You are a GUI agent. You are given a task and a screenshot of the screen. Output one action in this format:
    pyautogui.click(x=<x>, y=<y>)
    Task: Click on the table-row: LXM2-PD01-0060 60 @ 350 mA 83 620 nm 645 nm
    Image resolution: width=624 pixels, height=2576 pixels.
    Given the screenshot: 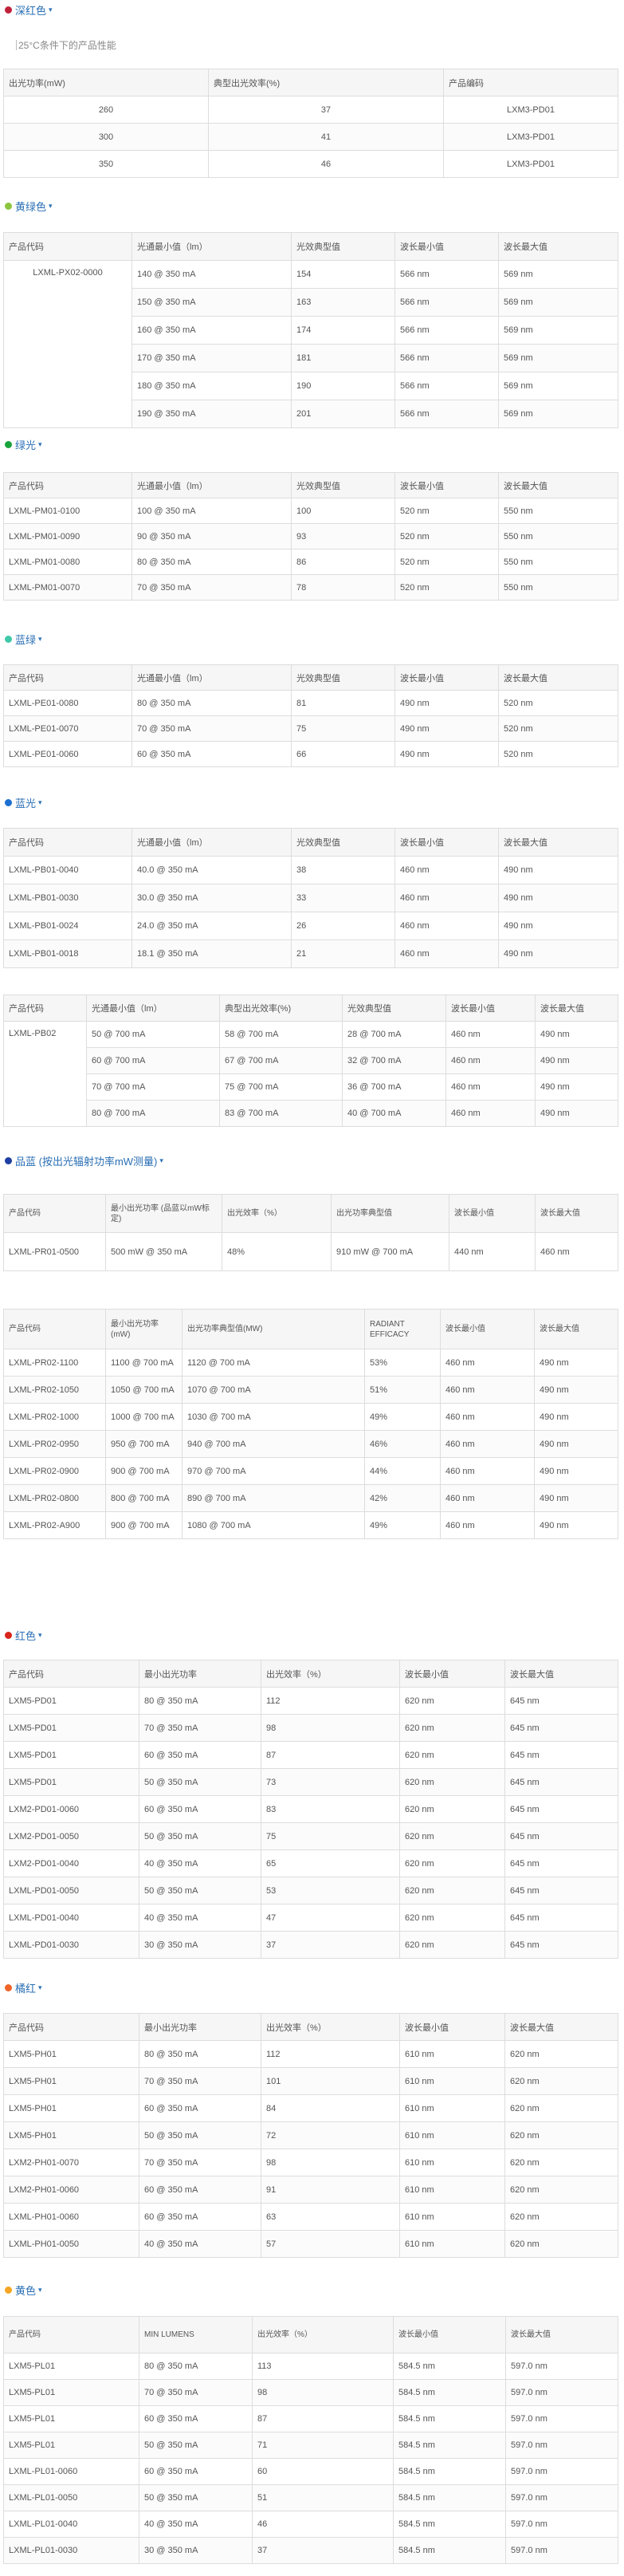 What is the action you would take?
    pyautogui.click(x=310, y=1809)
    